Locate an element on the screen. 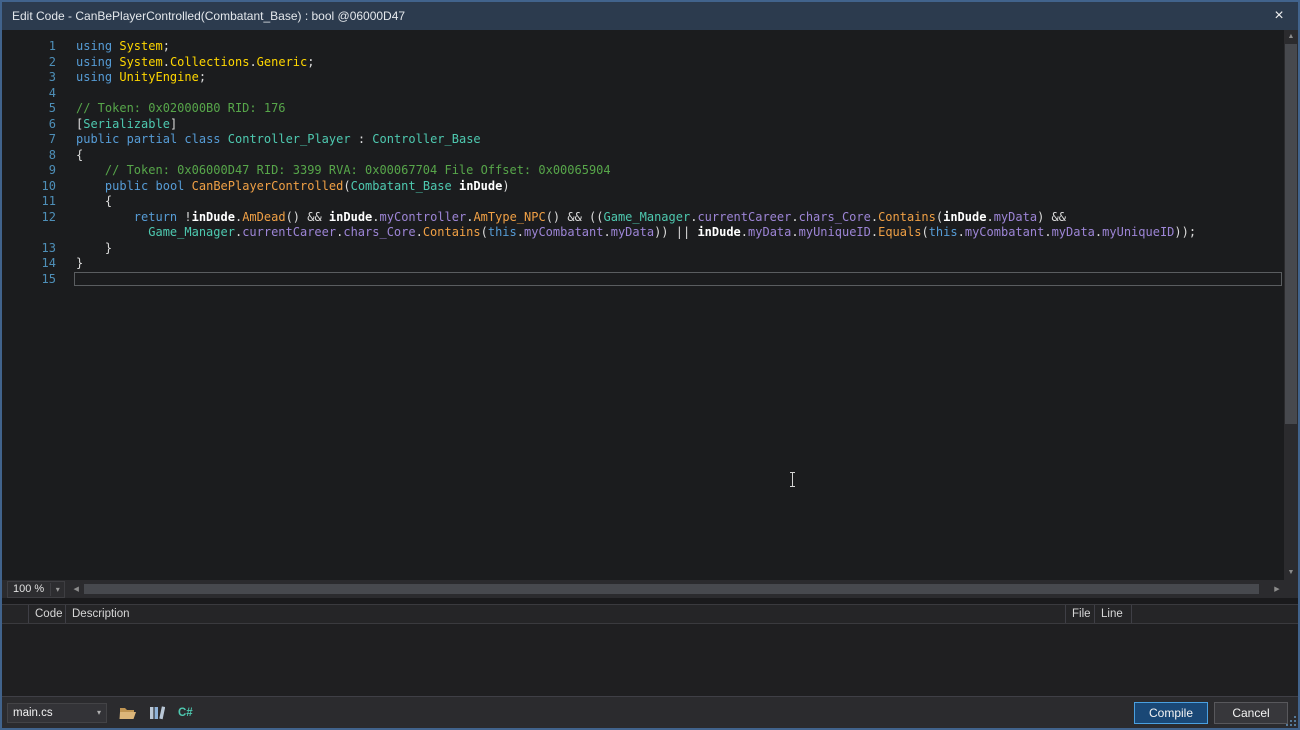  zoom-value: 100 % is located at coordinates (29, 589).